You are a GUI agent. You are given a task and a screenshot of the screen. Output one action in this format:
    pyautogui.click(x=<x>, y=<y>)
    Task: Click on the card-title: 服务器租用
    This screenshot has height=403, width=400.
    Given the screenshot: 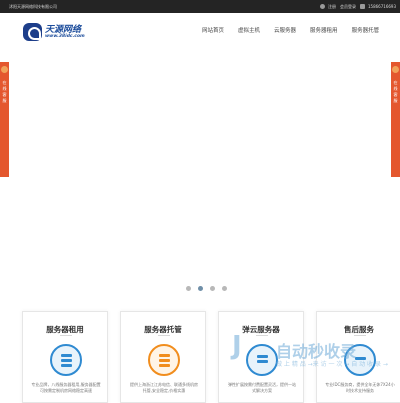 What is the action you would take?
    pyautogui.click(x=65, y=329)
    